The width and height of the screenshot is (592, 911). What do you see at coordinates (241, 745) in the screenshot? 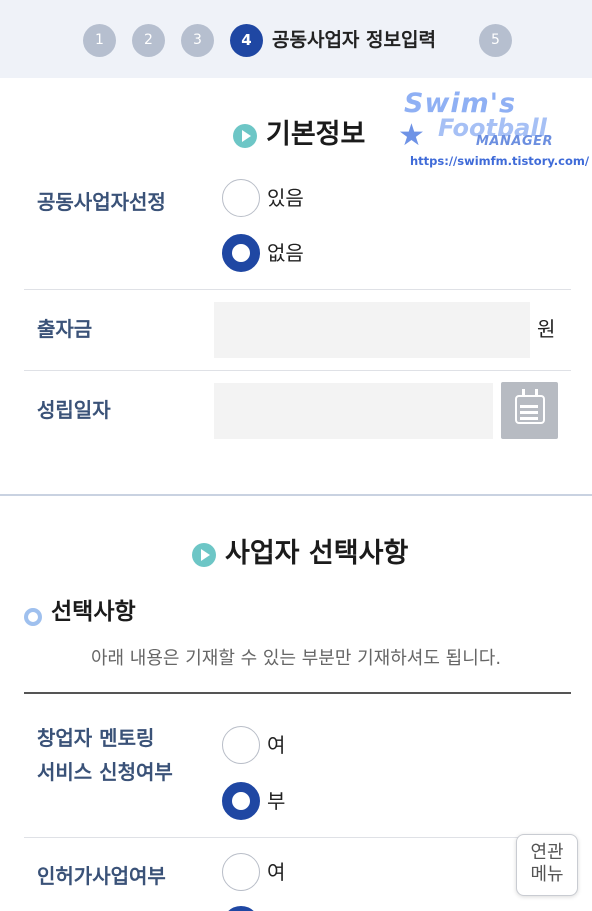
I see `radio-mentoring-yes` at bounding box center [241, 745].